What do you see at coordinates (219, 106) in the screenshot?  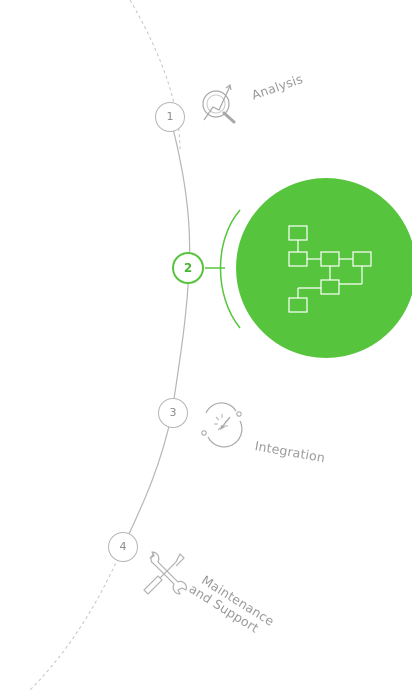 I see `analysis-magnifier-chart-icon` at bounding box center [219, 106].